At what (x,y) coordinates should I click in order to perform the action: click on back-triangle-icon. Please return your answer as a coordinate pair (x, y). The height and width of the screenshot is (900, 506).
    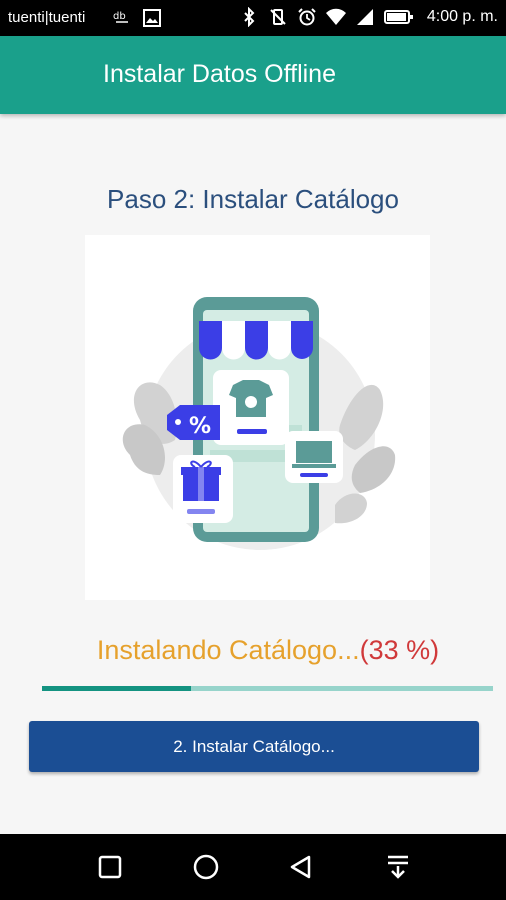
    Looking at the image, I should click on (300, 867).